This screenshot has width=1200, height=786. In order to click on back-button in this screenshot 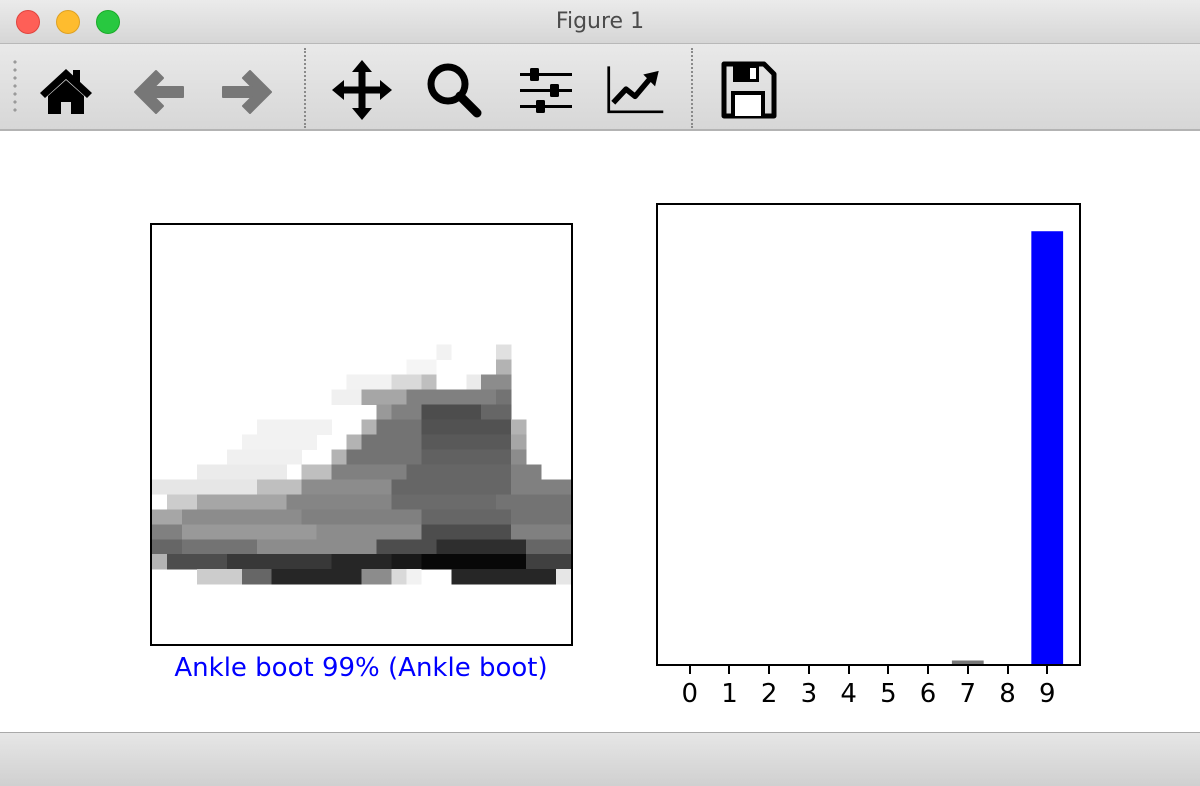, I will do `click(158, 90)`.